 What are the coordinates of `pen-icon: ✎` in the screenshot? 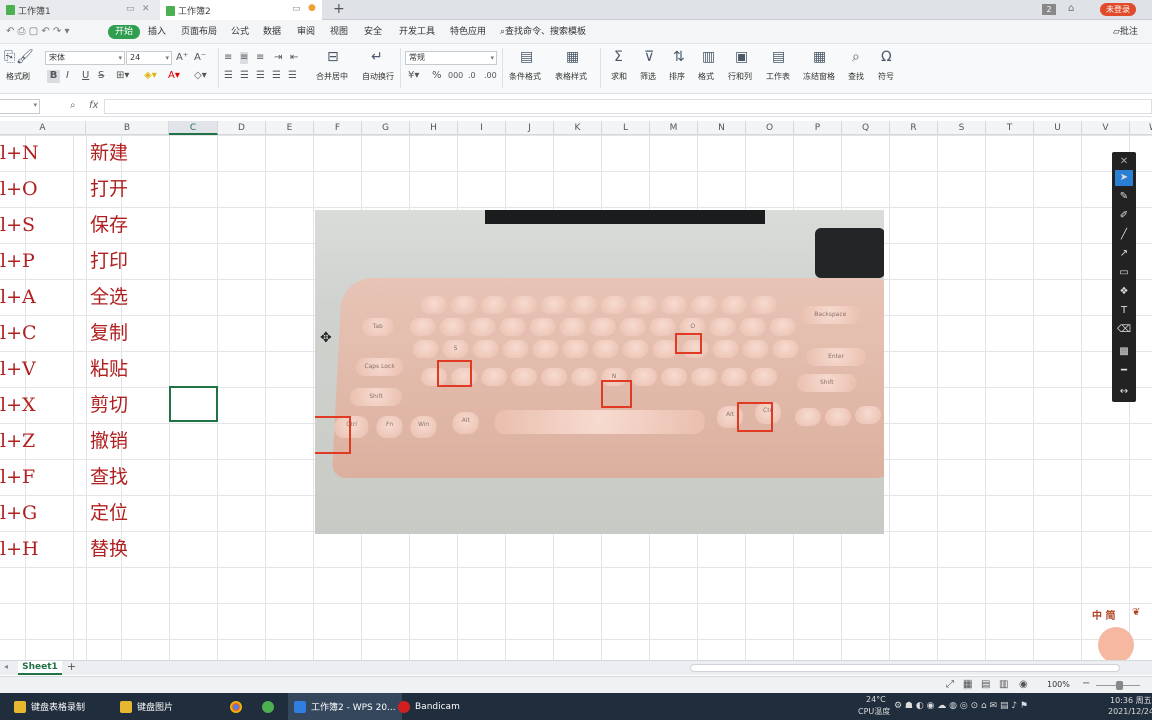 It's located at (1124, 197).